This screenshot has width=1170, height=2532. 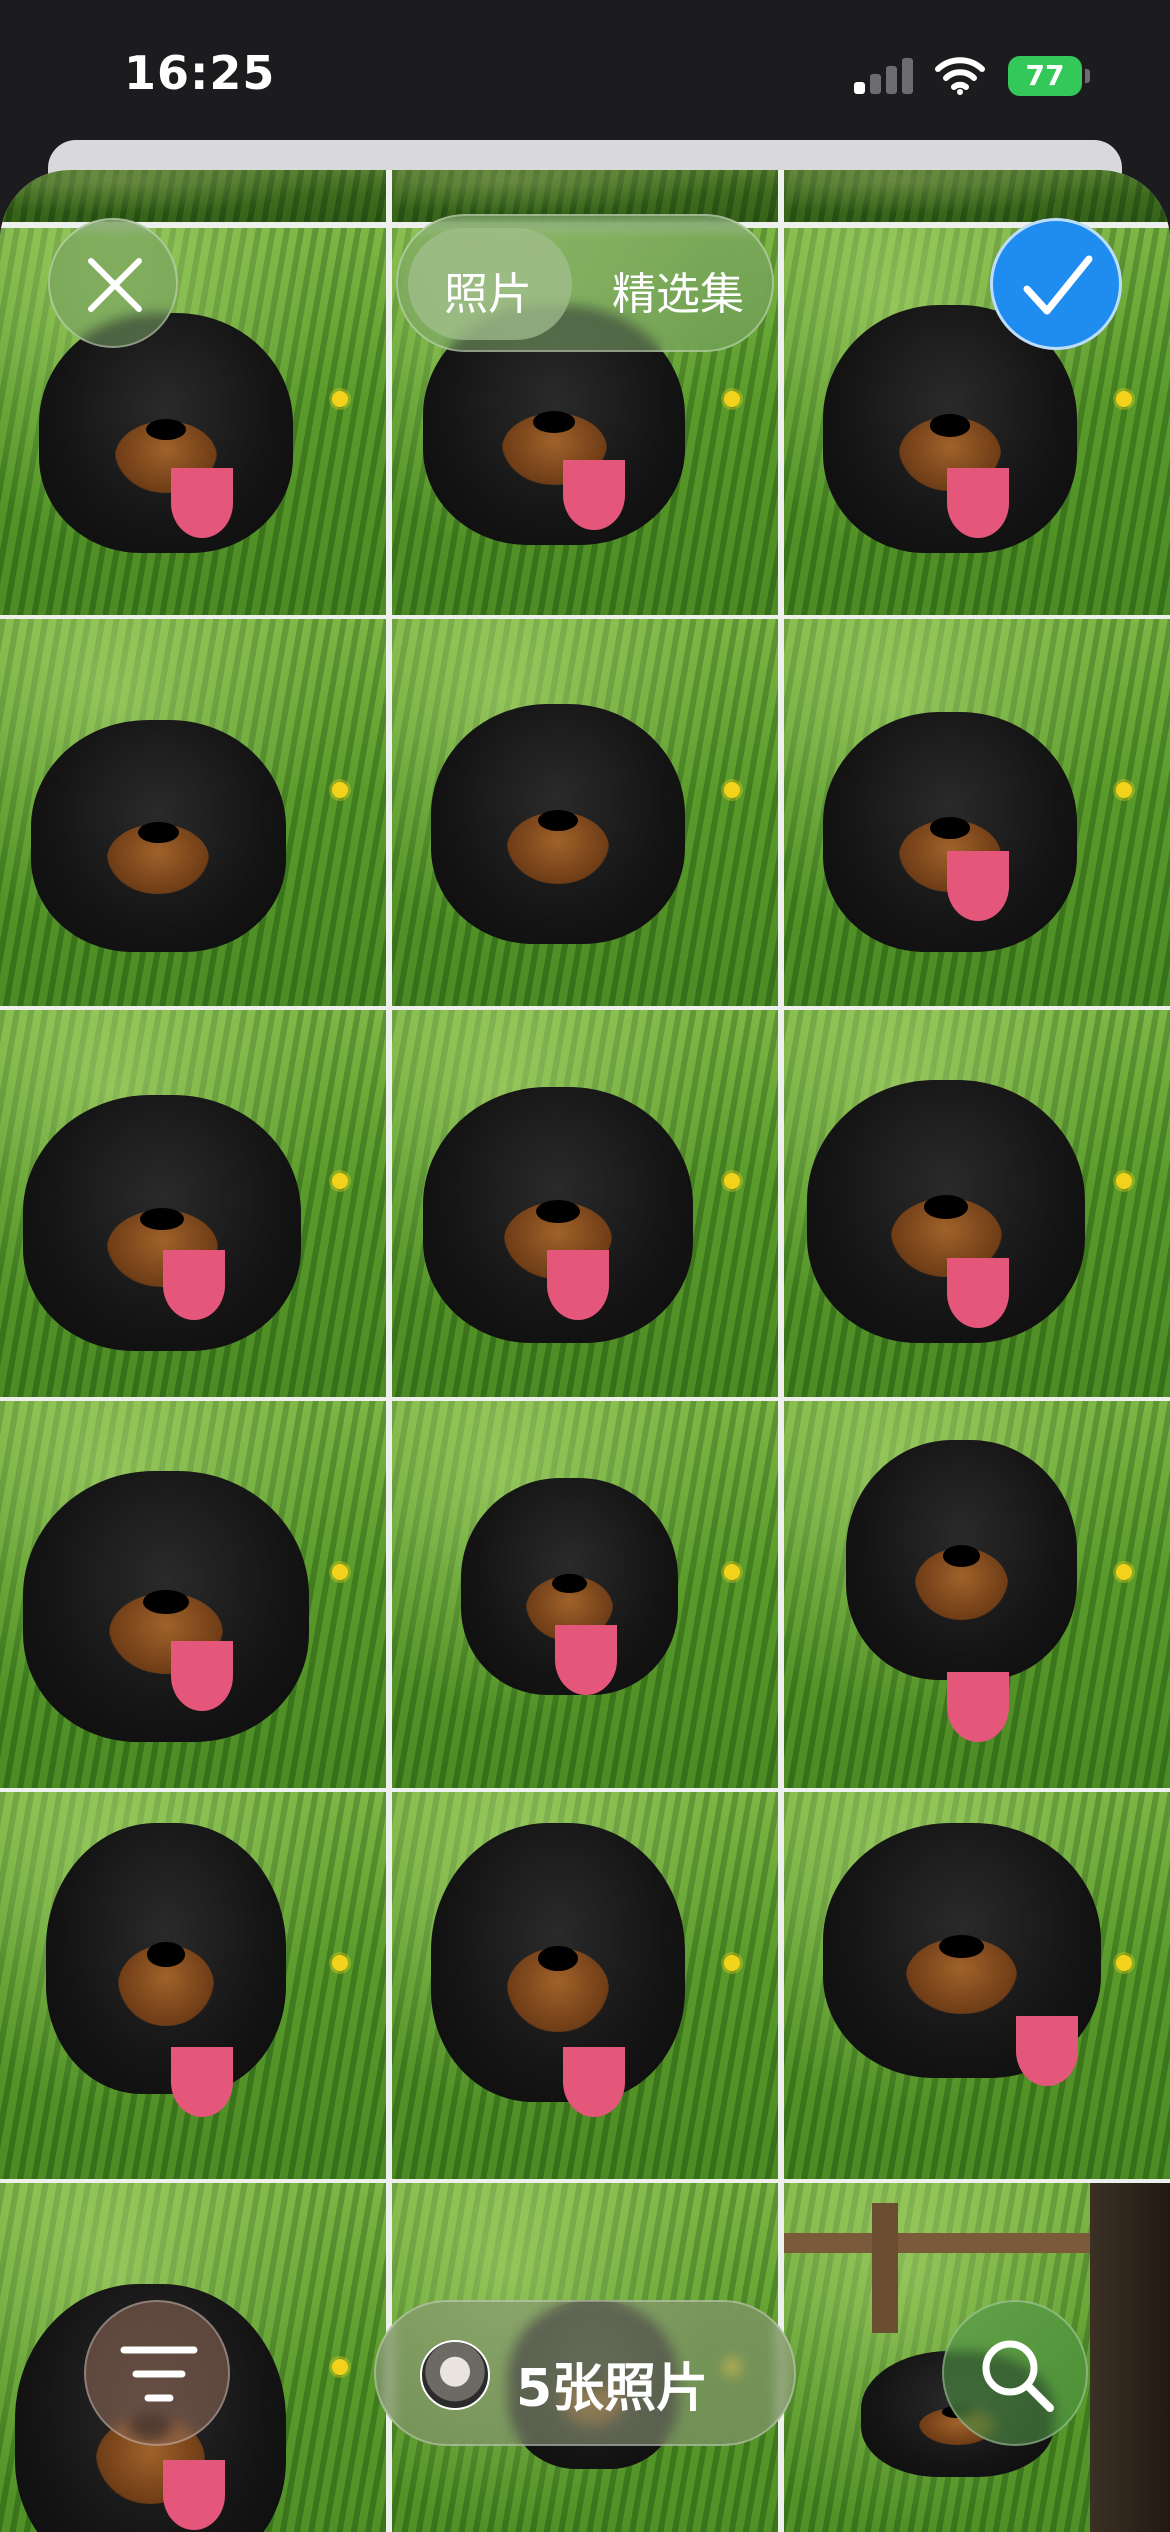 I want to click on filter-icon, so click(x=159, y=2374).